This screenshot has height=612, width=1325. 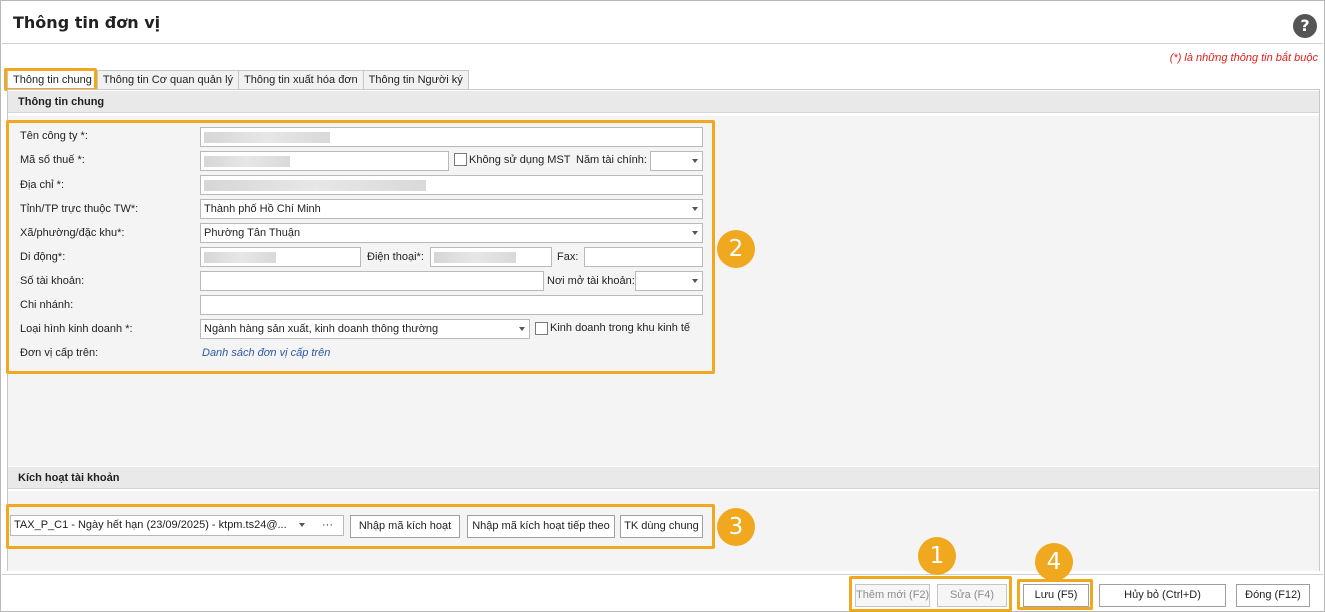 I want to click on enter-activation-code-button: Nhập mã kích hoạt, so click(x=405, y=526).